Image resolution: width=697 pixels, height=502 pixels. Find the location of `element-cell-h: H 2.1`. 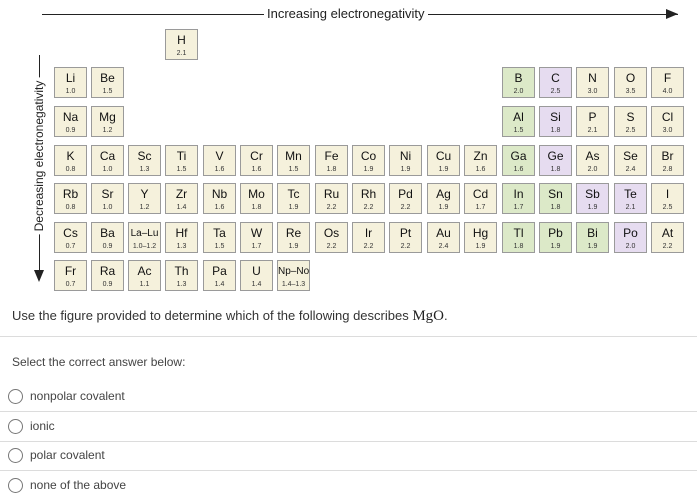

element-cell-h: H 2.1 is located at coordinates (181, 44).